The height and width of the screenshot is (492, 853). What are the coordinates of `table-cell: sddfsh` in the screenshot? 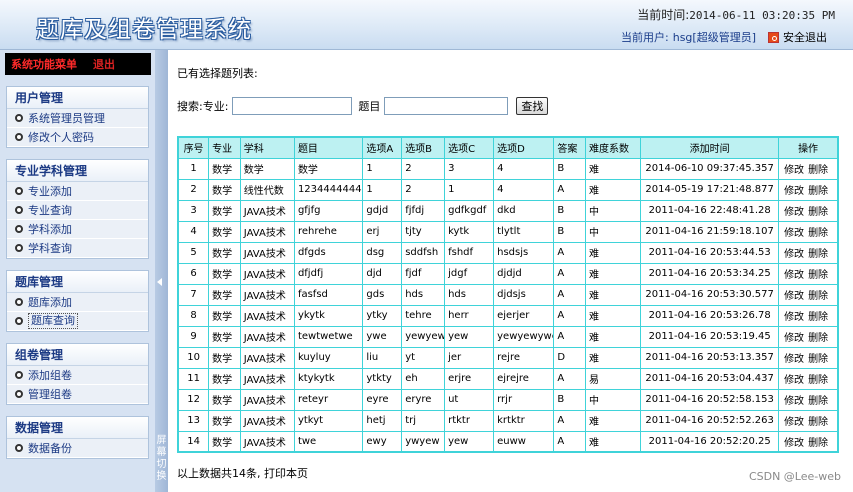 It's located at (423, 252).